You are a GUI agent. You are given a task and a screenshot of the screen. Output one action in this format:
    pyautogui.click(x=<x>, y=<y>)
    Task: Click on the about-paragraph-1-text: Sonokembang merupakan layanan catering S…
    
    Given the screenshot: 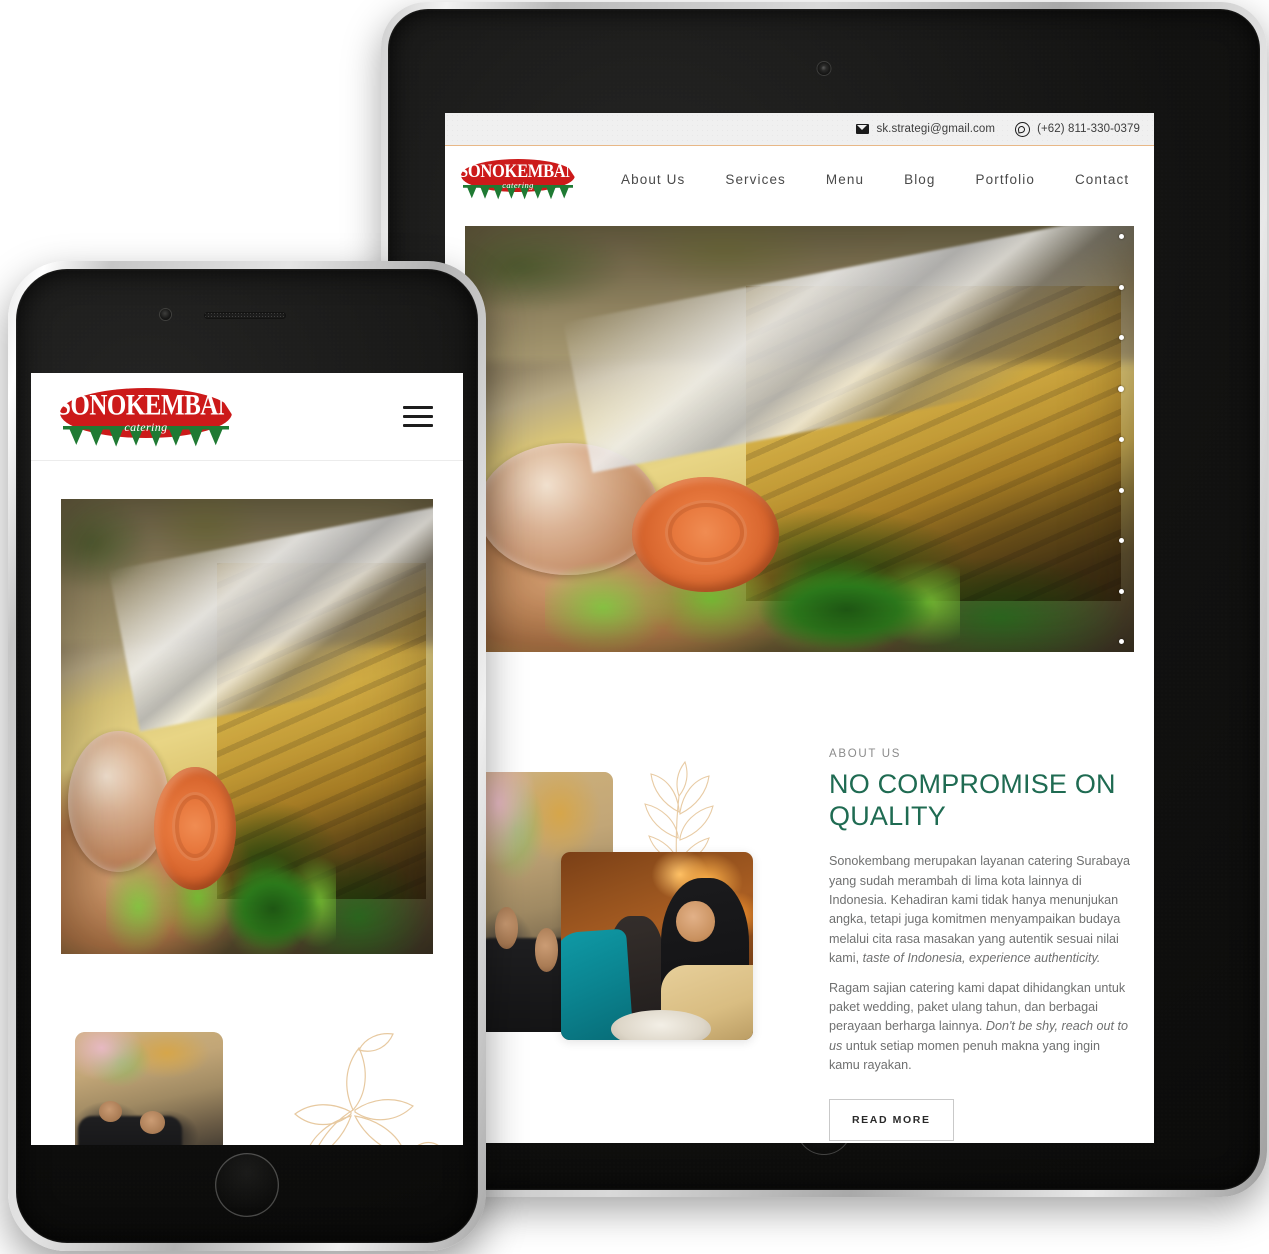 What is the action you would take?
    pyautogui.click(x=980, y=910)
    